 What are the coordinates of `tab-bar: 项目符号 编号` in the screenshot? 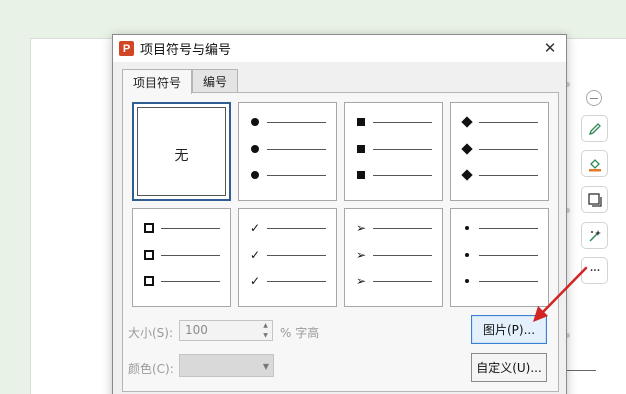 It's located at (180, 81).